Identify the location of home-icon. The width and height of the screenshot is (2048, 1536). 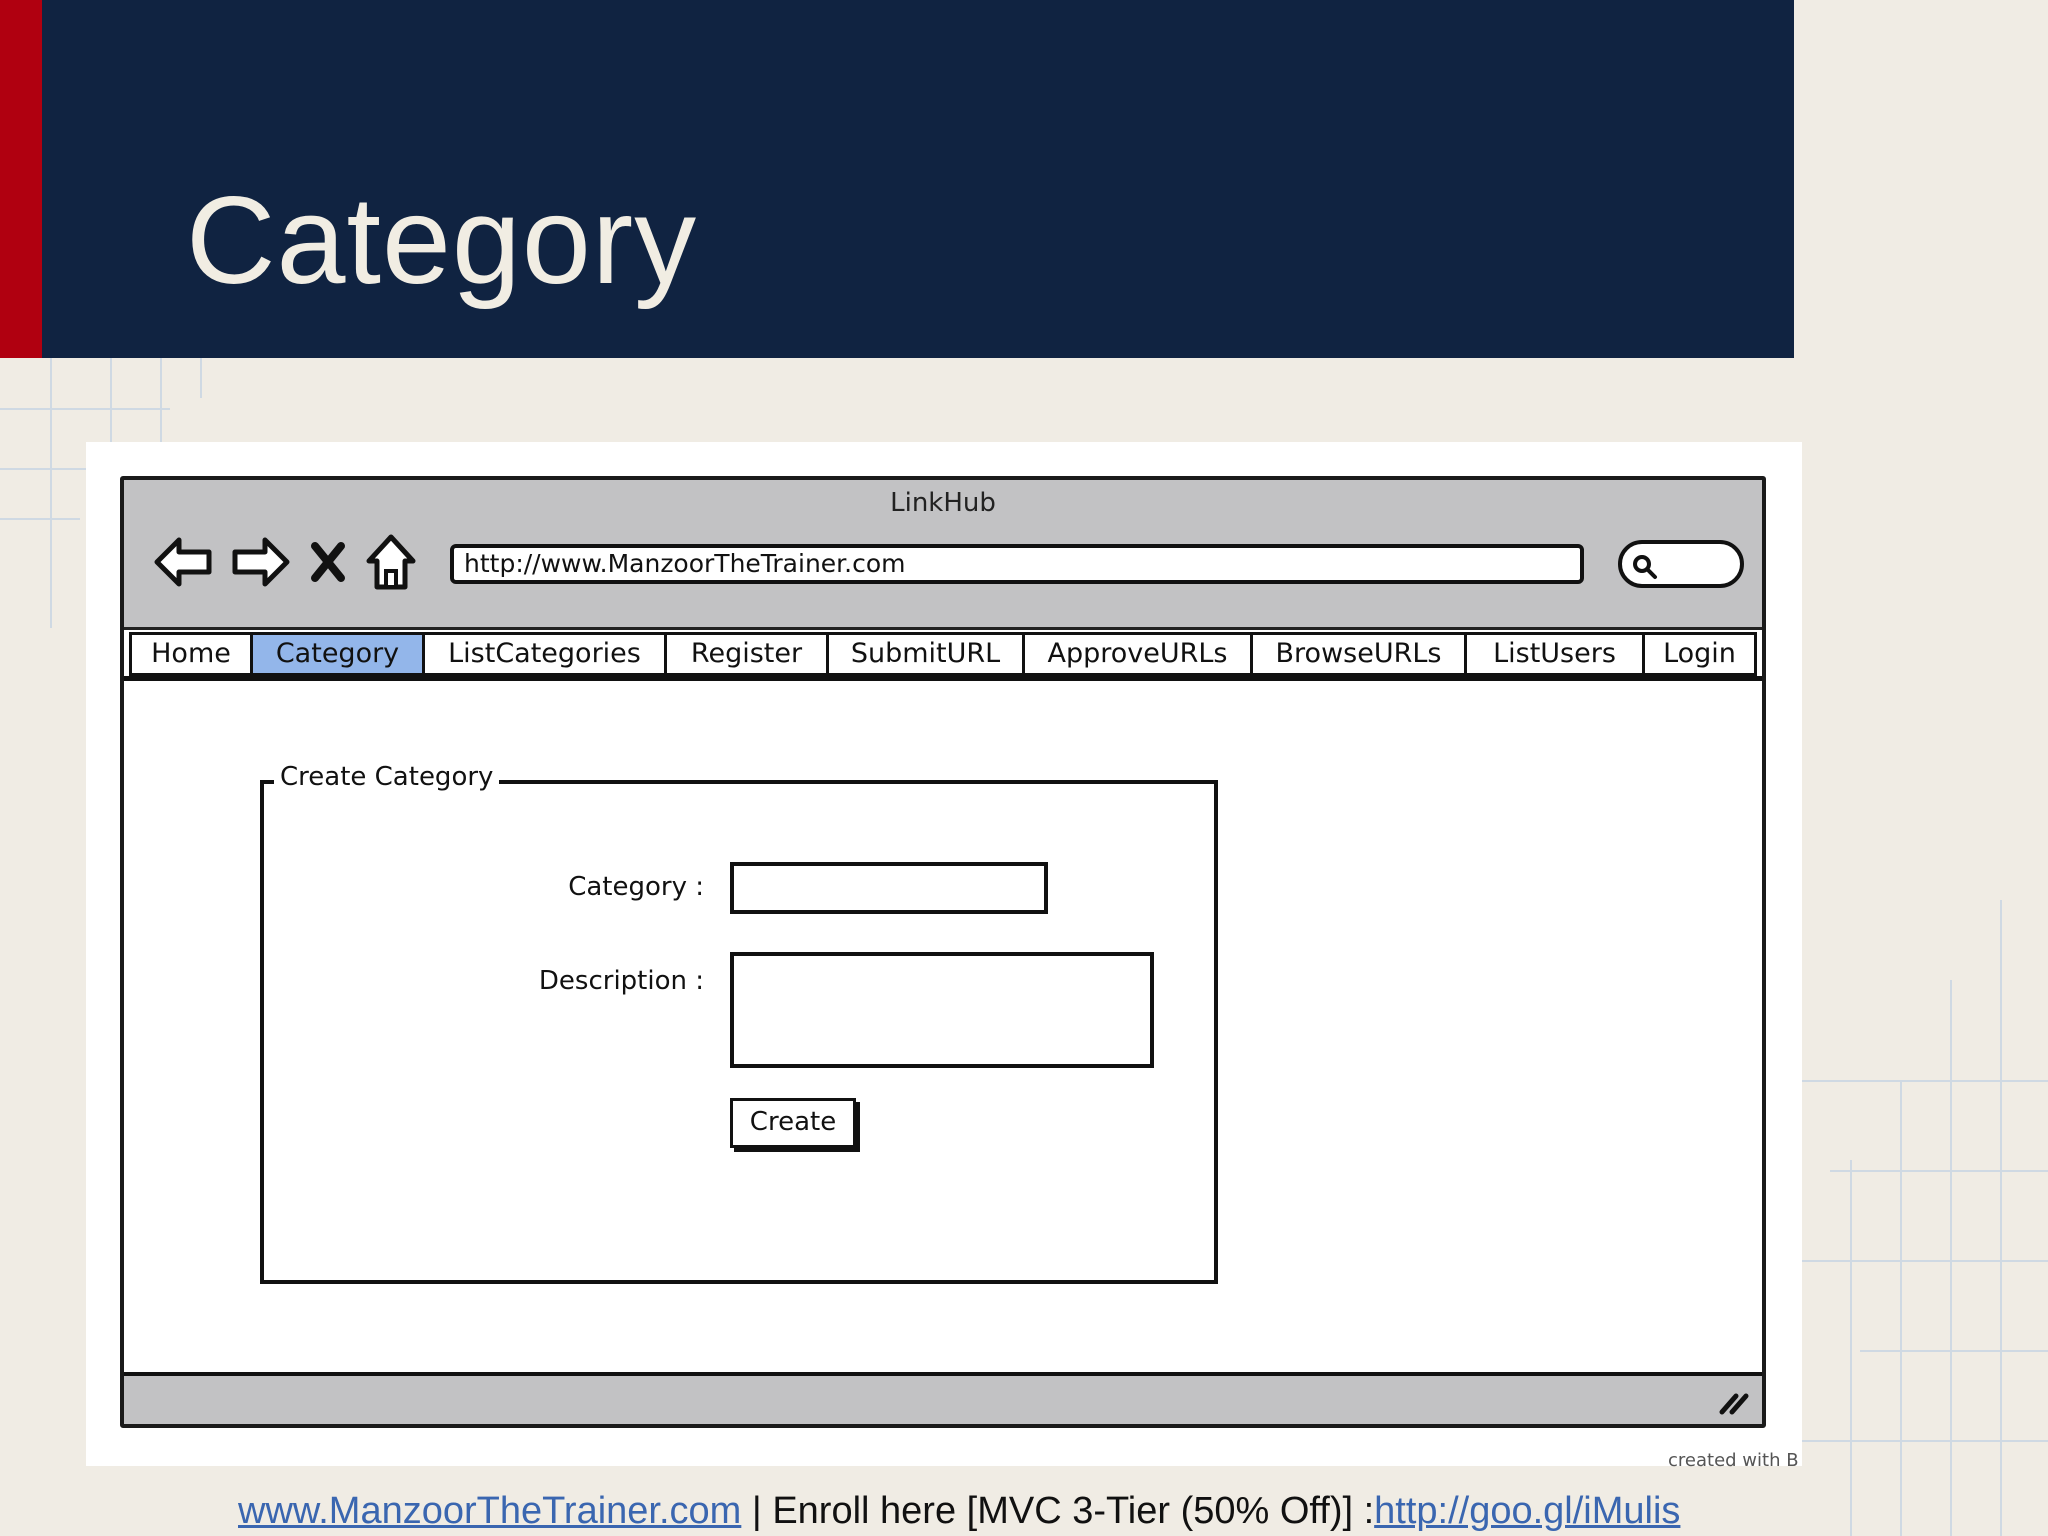
(391, 562).